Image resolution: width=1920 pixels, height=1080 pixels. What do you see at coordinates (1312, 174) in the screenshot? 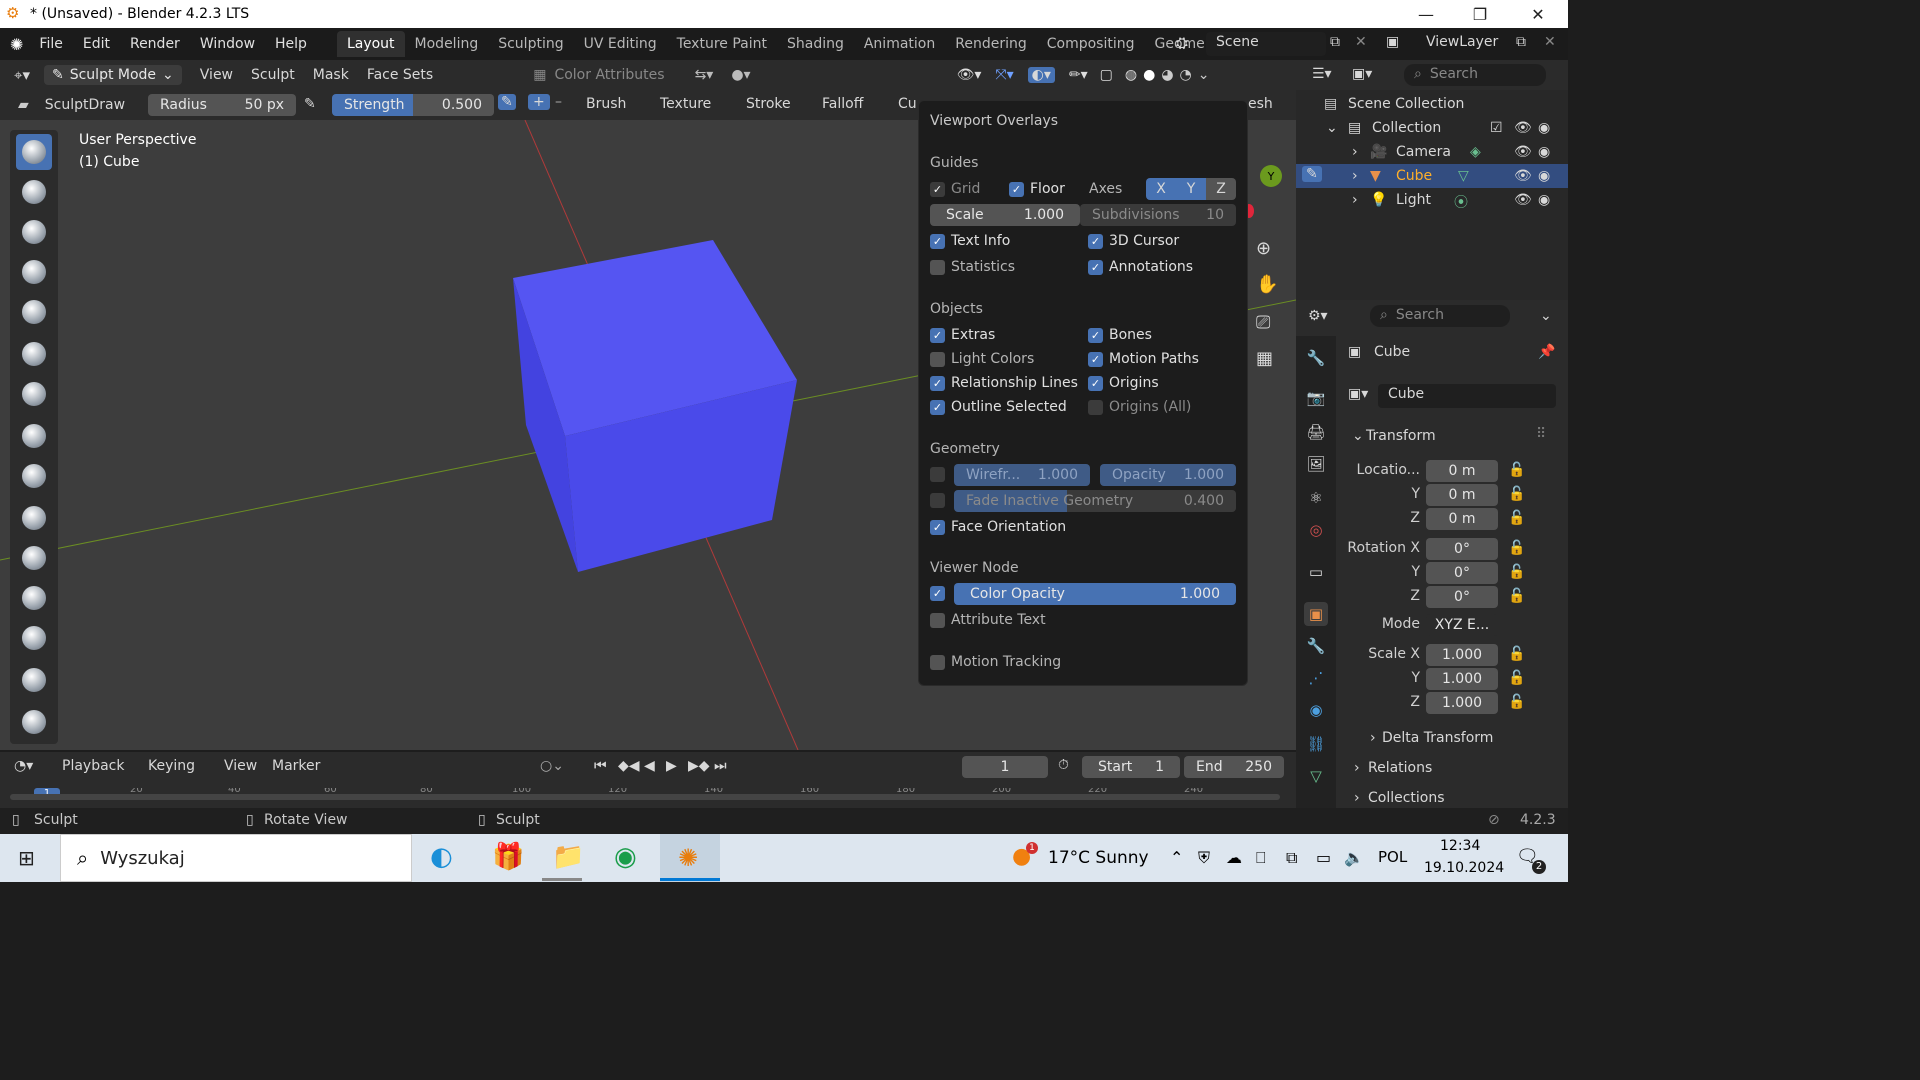
I see `sculpt-mode-icon: ✎` at bounding box center [1312, 174].